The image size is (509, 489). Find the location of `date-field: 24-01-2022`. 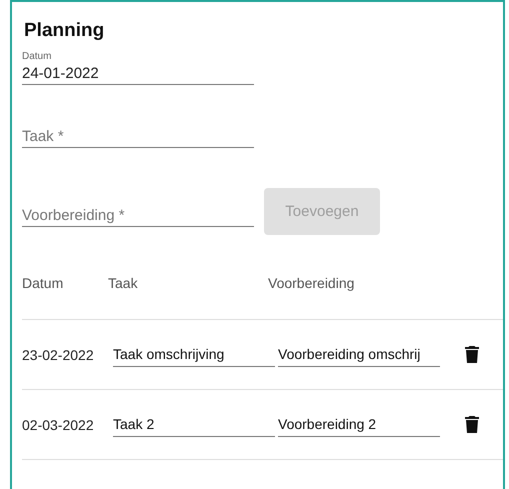

date-field: 24-01-2022 is located at coordinates (138, 73).